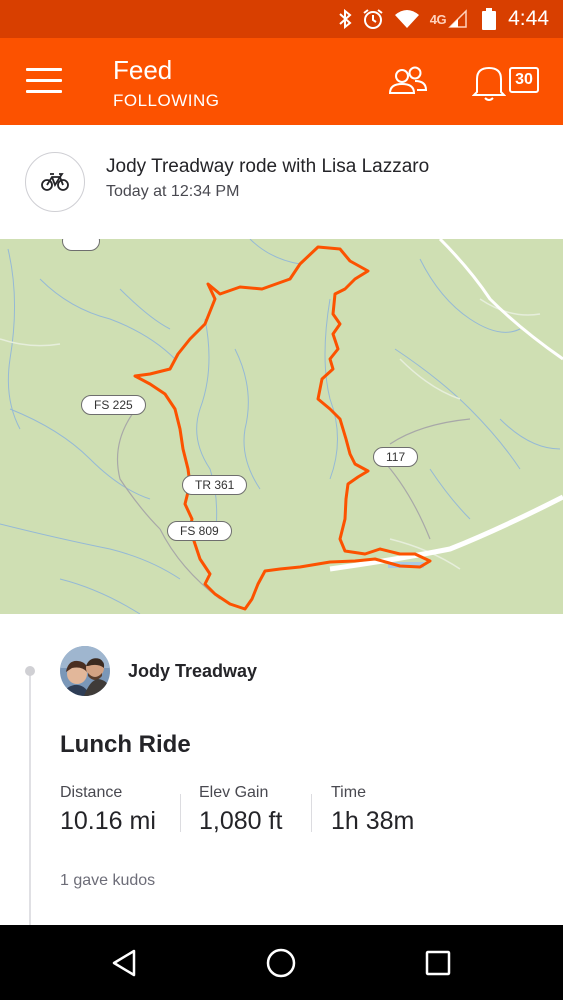 The image size is (563, 1000). Describe the element at coordinates (458, 19) in the screenshot. I see `signal-icon` at that location.